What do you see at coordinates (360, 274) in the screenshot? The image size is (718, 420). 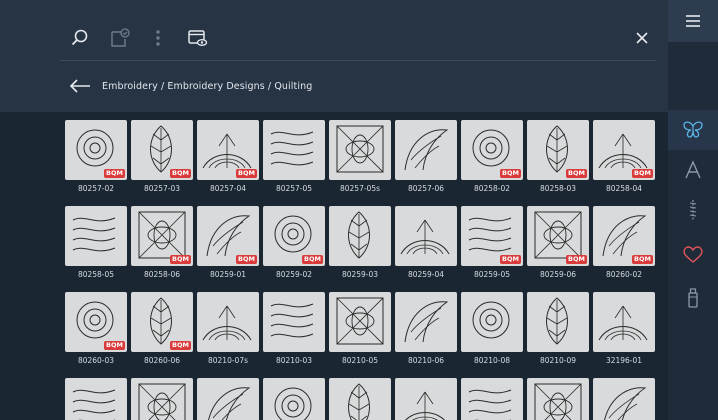 I see `design-label: 80259-03` at bounding box center [360, 274].